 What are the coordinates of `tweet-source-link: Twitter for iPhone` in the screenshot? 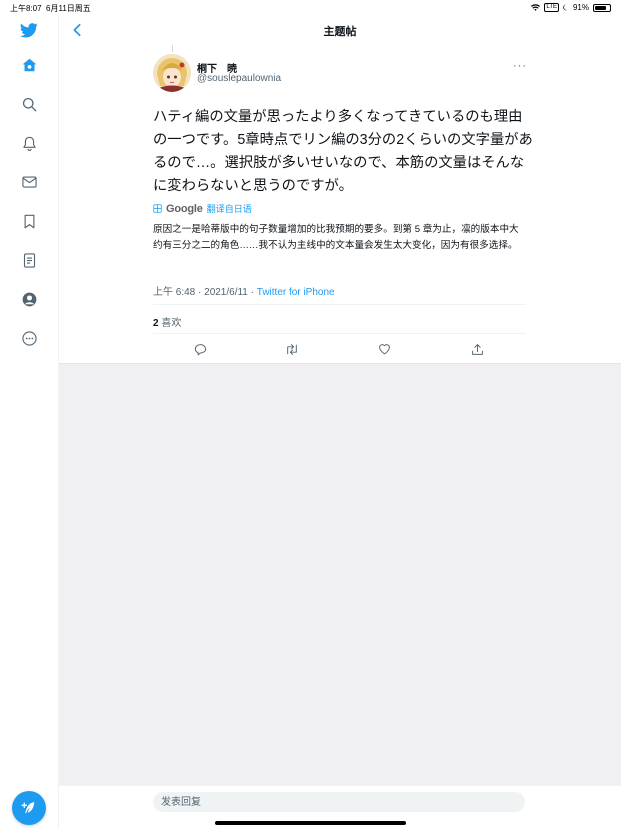 It's located at (296, 292).